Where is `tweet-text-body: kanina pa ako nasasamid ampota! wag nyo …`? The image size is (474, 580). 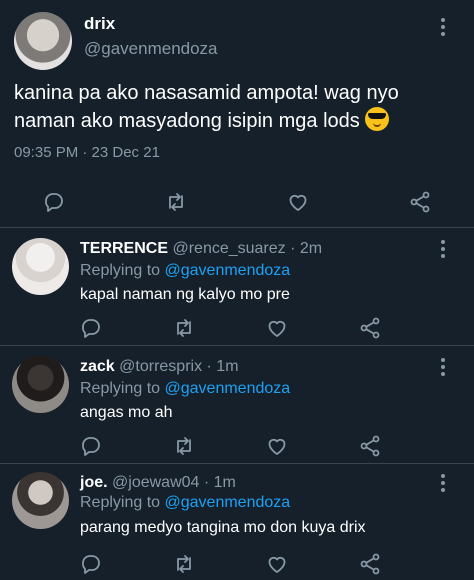 tweet-text-body: kanina pa ako nasasamid ampota! wag nyo … is located at coordinates (206, 107).